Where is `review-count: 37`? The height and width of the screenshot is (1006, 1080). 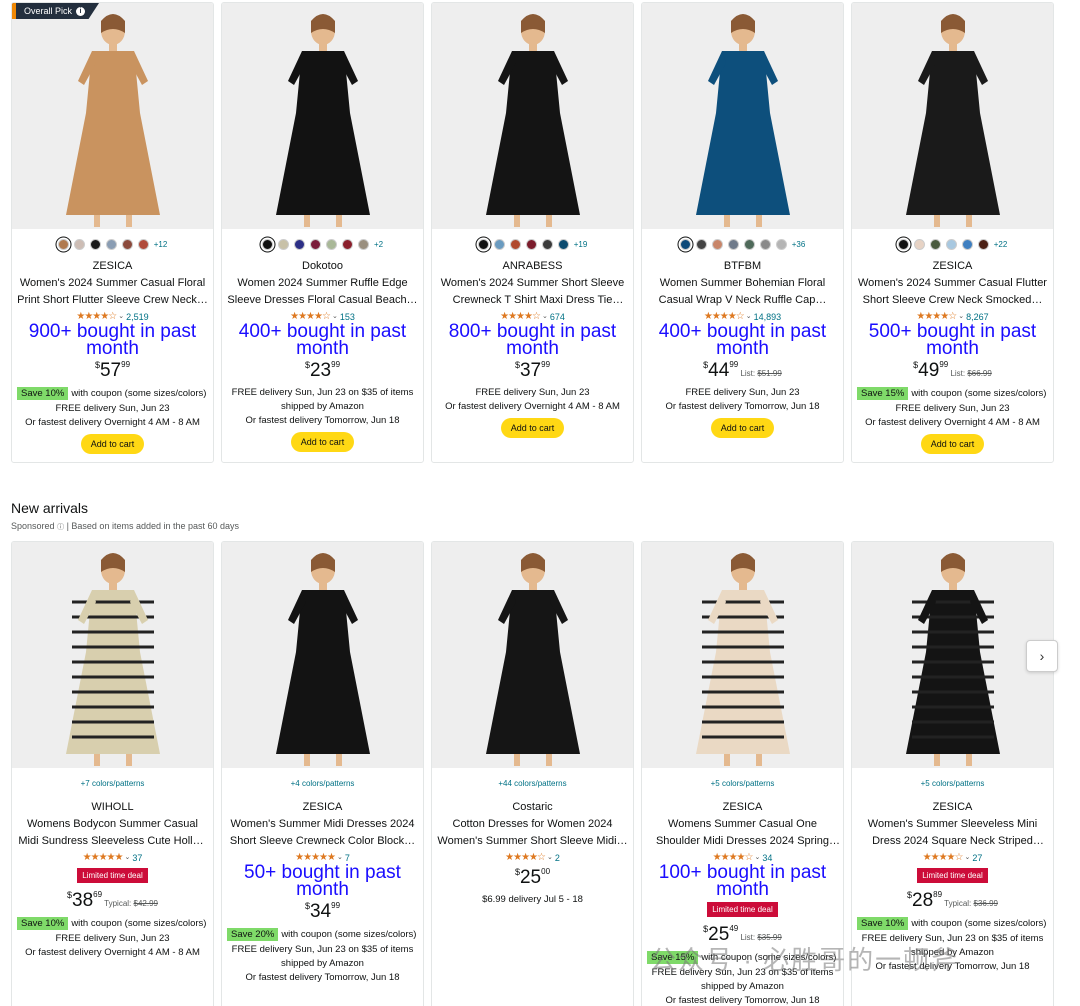
review-count: 37 is located at coordinates (137, 858).